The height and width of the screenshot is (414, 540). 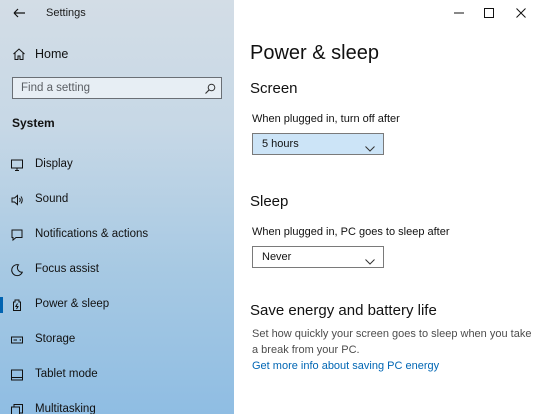 I want to click on app-title: Settings, so click(x=66, y=13).